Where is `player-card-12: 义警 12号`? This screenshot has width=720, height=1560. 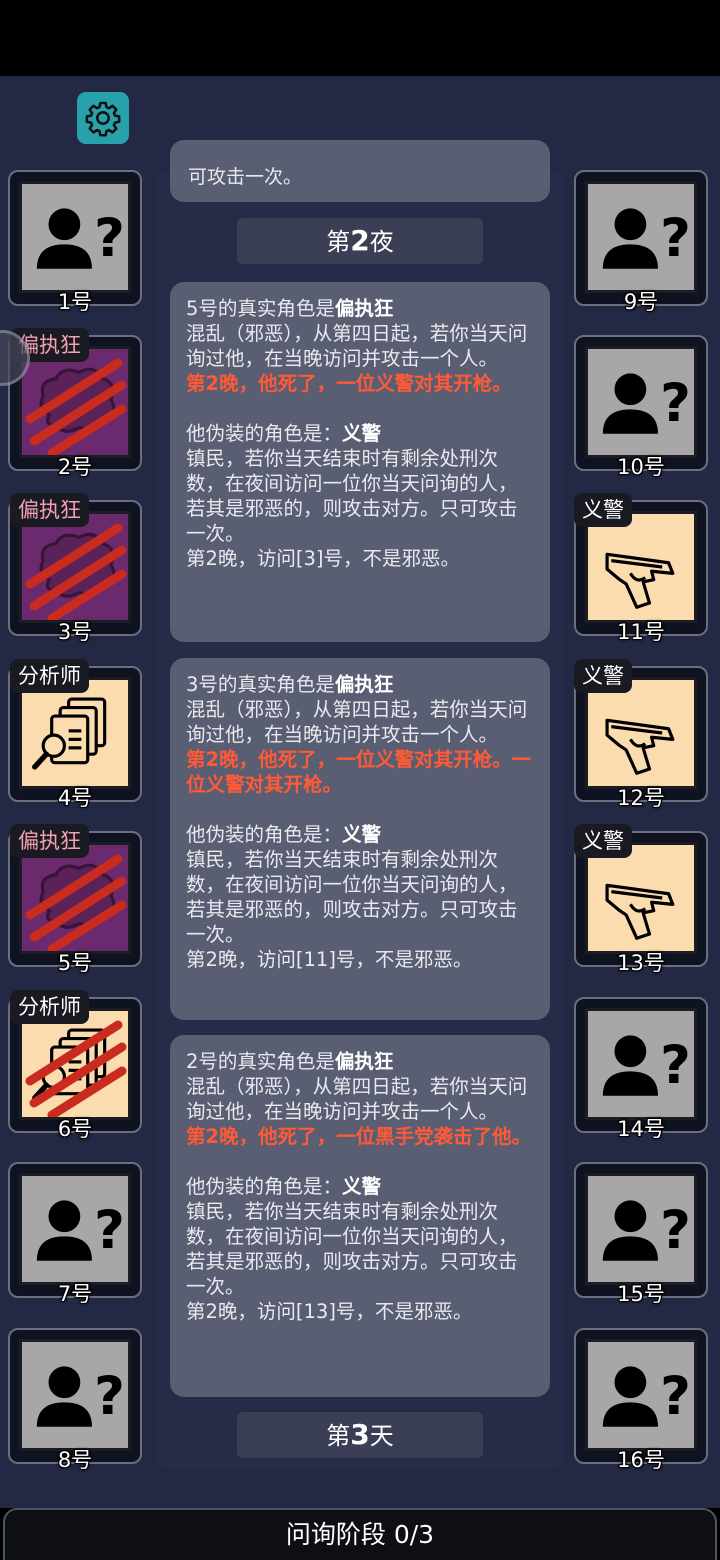 player-card-12: 义警 12号 is located at coordinates (641, 734).